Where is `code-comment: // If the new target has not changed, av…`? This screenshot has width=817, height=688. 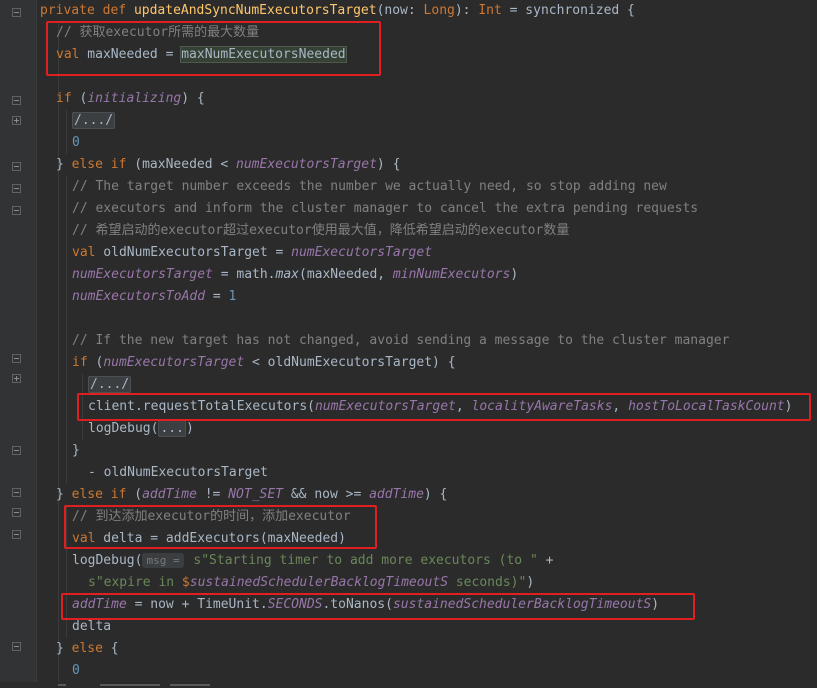
code-comment: // If the new target has not changed, av… is located at coordinates (401, 340).